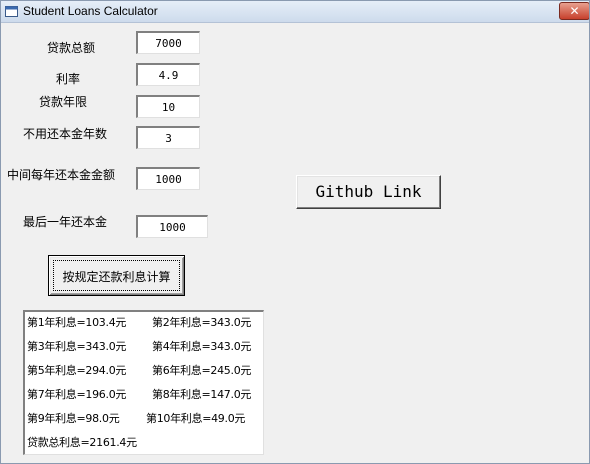 This screenshot has height=464, width=590. What do you see at coordinates (65, 222) in the screenshot?
I see `final-payment-label: 最后一年还本金` at bounding box center [65, 222].